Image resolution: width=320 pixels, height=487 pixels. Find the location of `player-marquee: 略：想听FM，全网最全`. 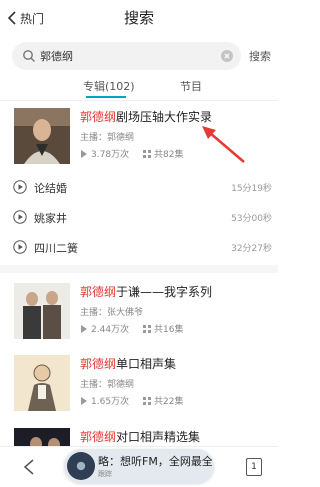

player-marquee: 略：想听FM，全网最全 is located at coordinates (155, 461).